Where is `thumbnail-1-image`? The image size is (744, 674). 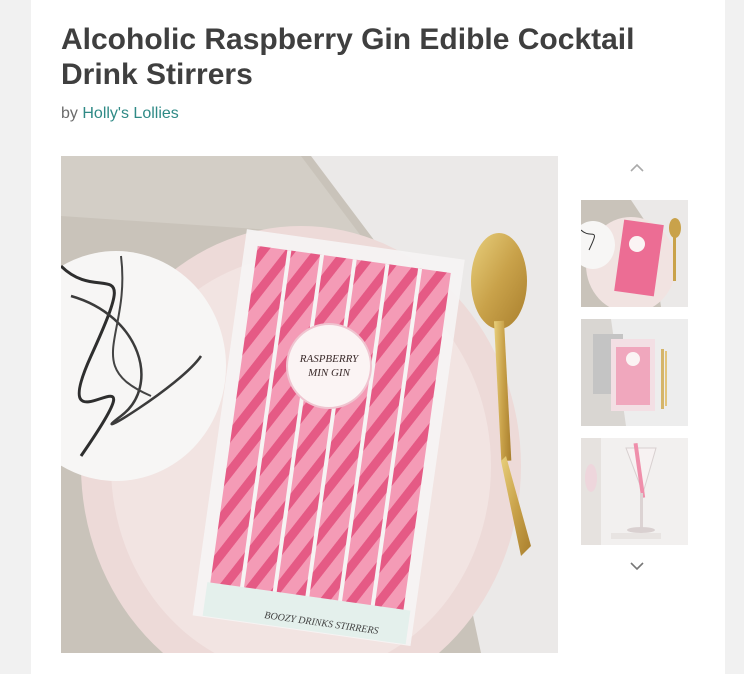 thumbnail-1-image is located at coordinates (634, 253).